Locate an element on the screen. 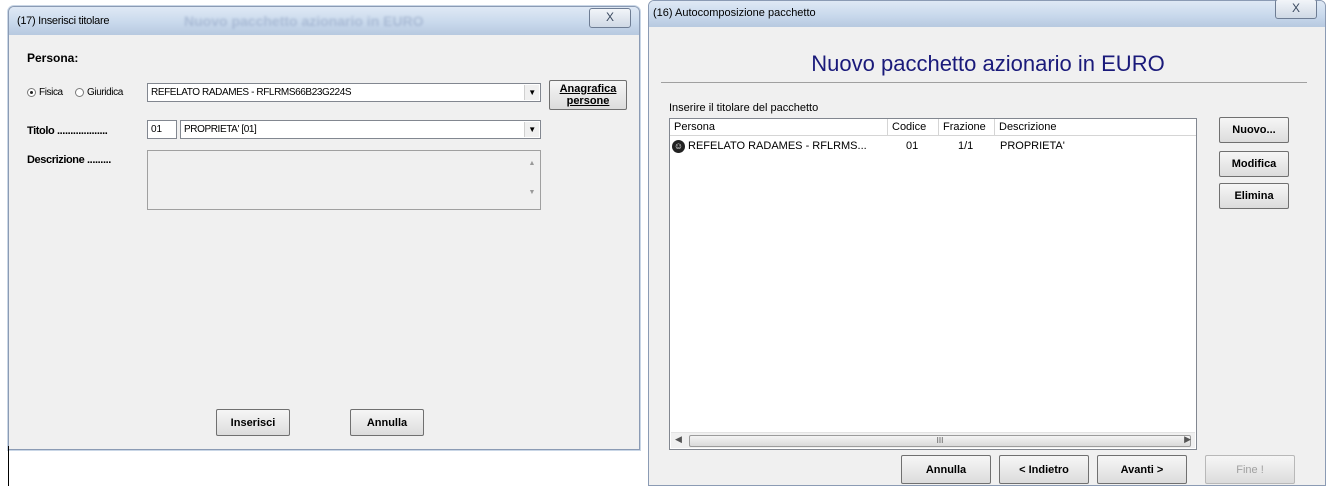  horizontal-scrollbar: ◀ III ▶ is located at coordinates (933, 440).